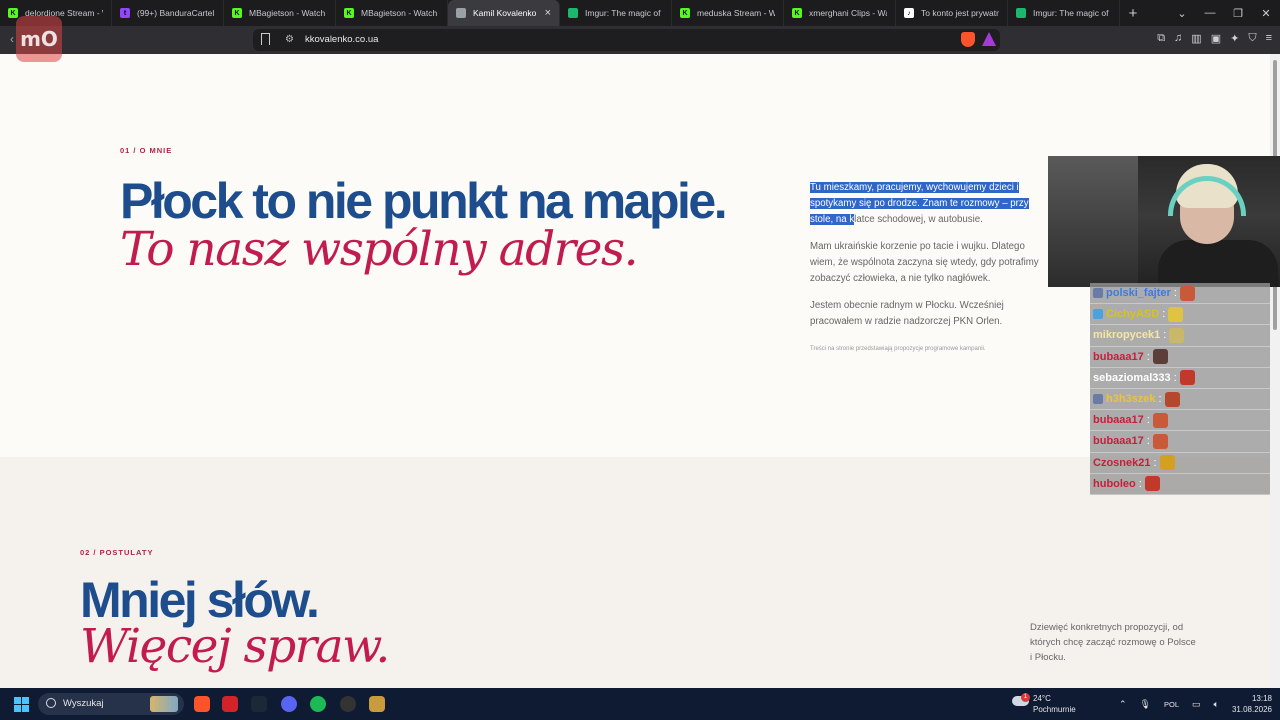 The width and height of the screenshot is (1280, 720). I want to click on red-app-icon, so click(230, 704).